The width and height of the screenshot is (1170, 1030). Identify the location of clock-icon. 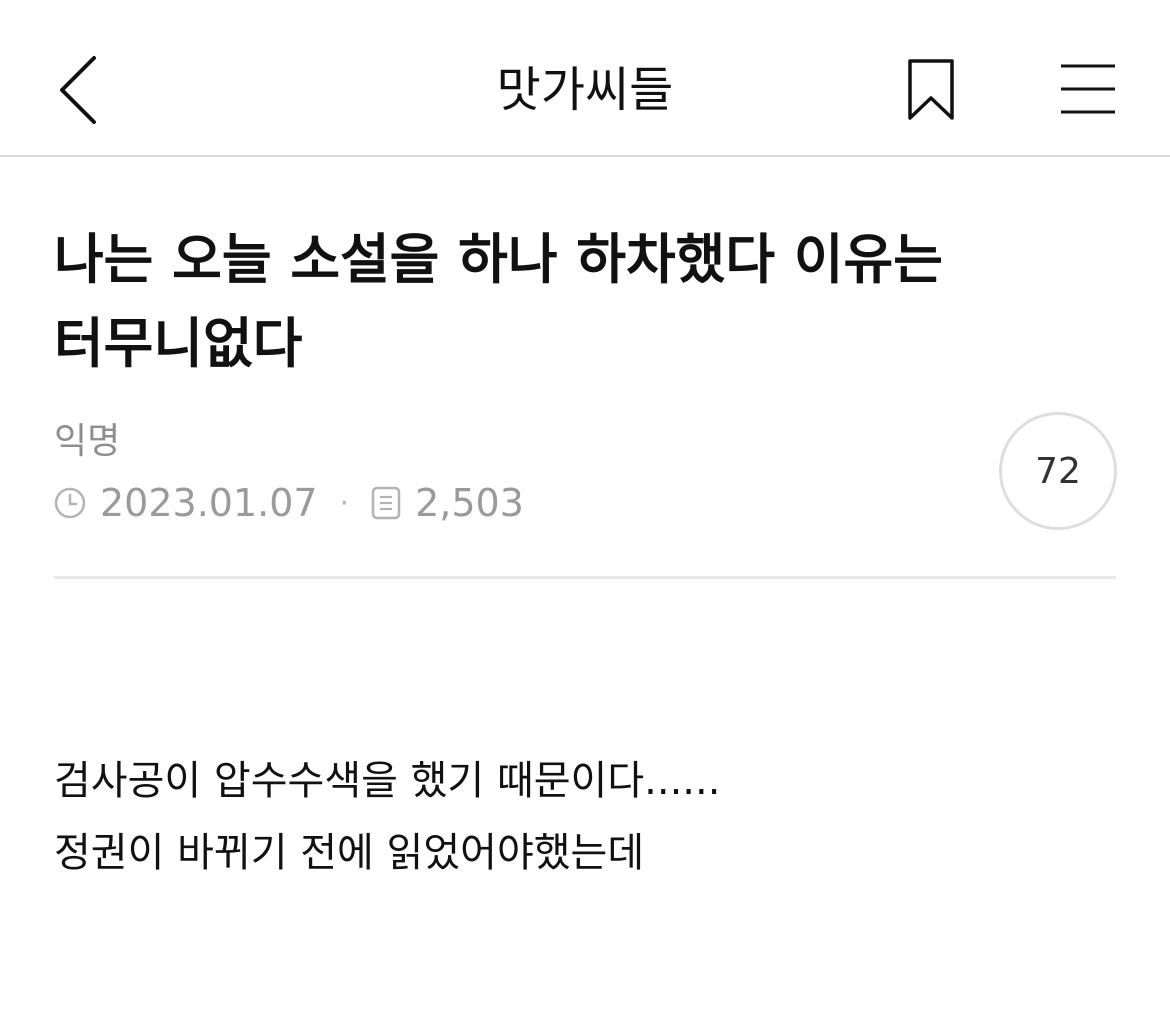
(70, 503).